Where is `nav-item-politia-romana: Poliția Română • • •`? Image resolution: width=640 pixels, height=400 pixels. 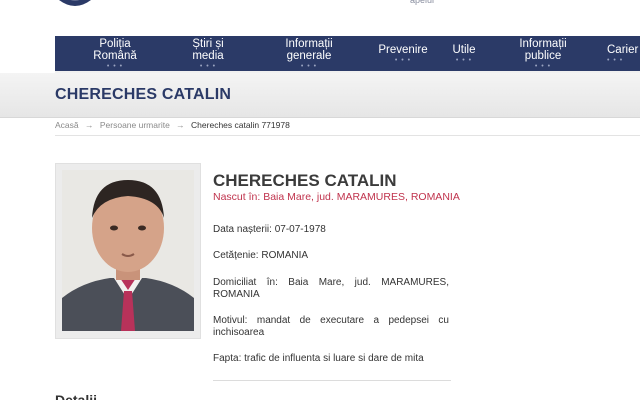
nav-item-politia-romana: Poliția Română • • • is located at coordinates (115, 53).